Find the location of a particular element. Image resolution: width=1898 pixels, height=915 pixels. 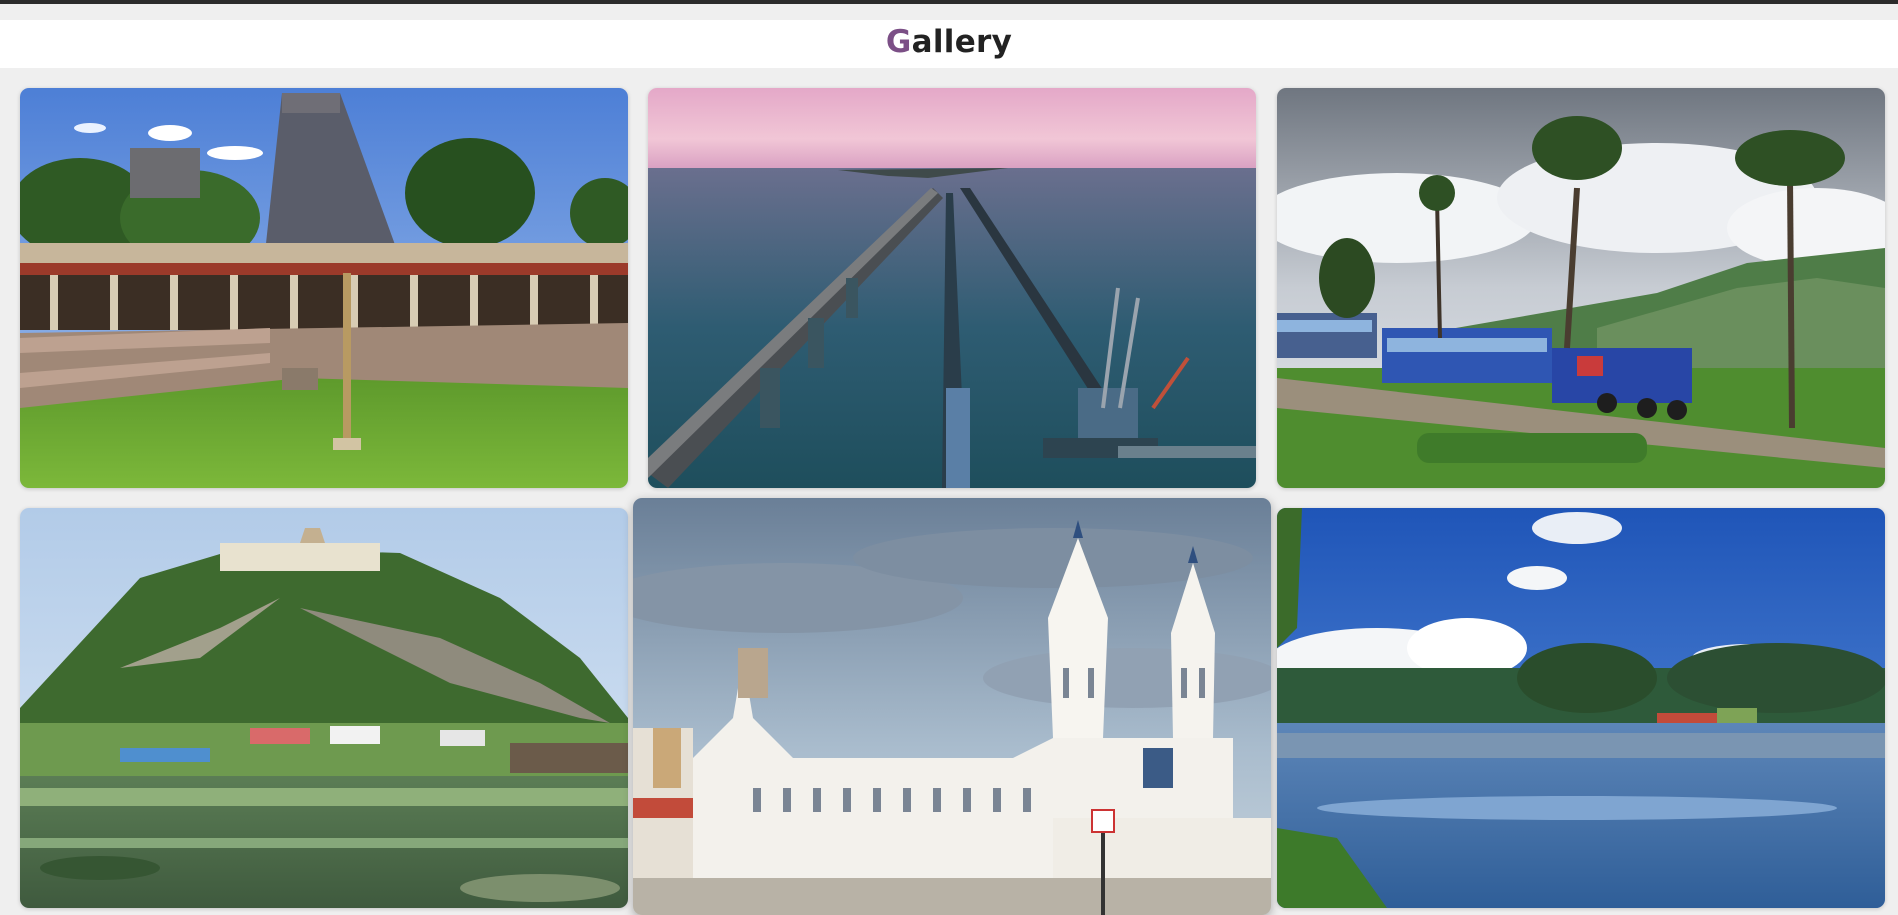

gallery-card-mountain-lake is located at coordinates (1581, 708).